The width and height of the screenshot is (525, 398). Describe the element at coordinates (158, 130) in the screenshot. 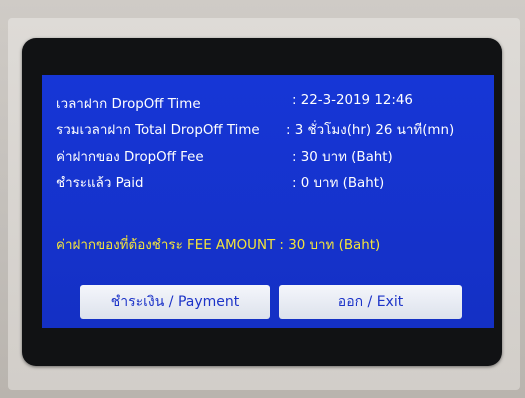

I see `total-dropoff-time-label: รวมเวลาฝาก Total DropOff Time` at that location.